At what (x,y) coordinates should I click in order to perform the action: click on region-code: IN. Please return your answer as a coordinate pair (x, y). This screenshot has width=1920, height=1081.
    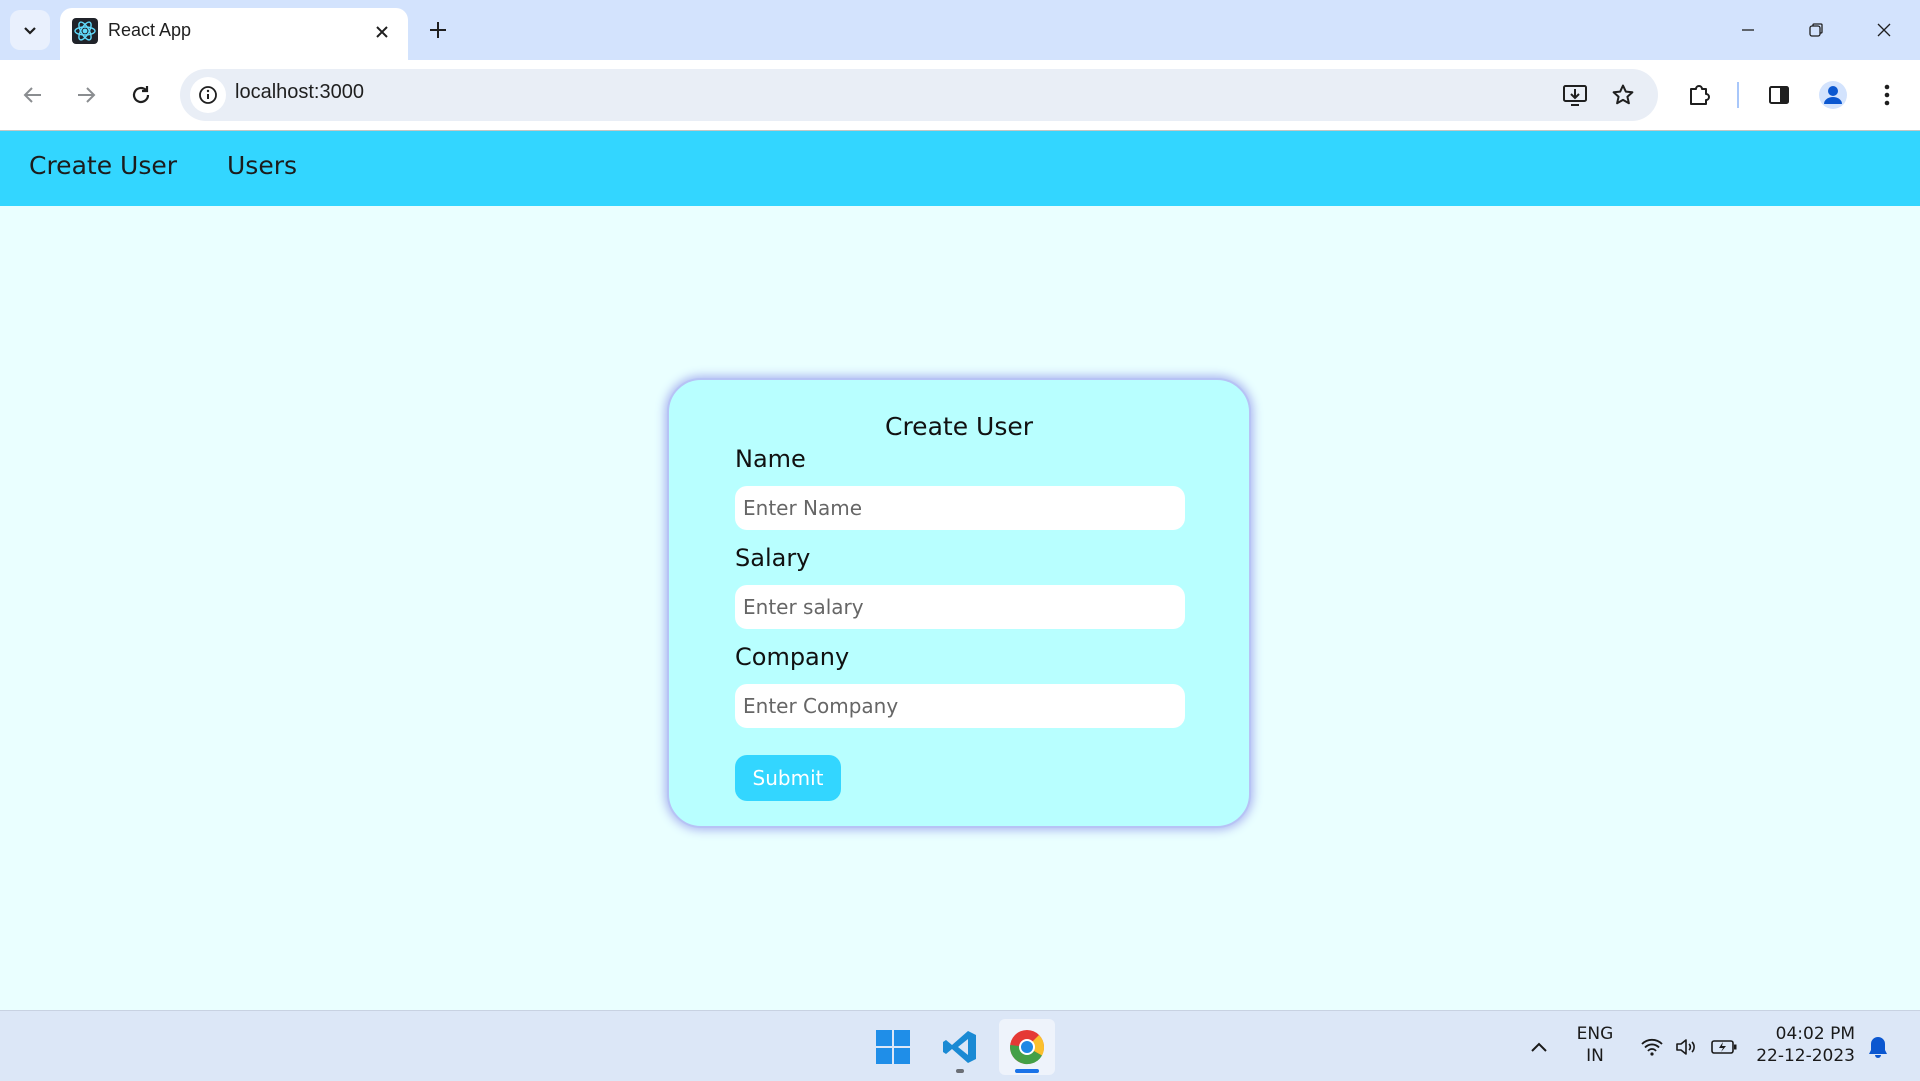
    Looking at the image, I should click on (1595, 1056).